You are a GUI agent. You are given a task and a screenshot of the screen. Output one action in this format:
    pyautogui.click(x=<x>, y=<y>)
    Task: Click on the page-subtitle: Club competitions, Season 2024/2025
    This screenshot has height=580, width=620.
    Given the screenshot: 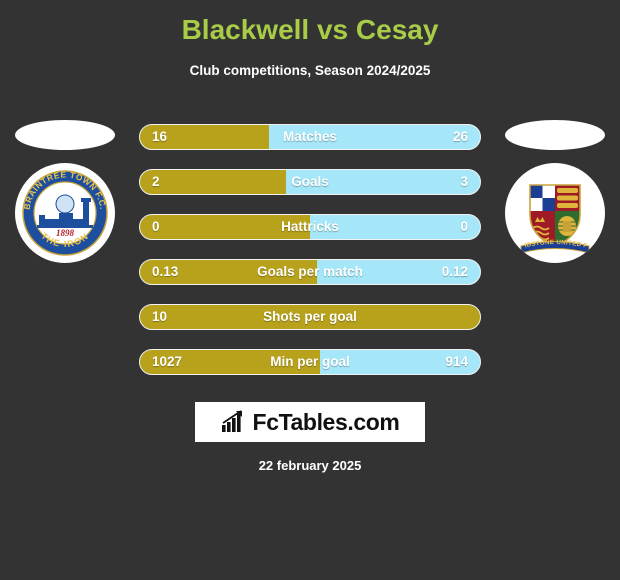 What is the action you would take?
    pyautogui.click(x=310, y=70)
    